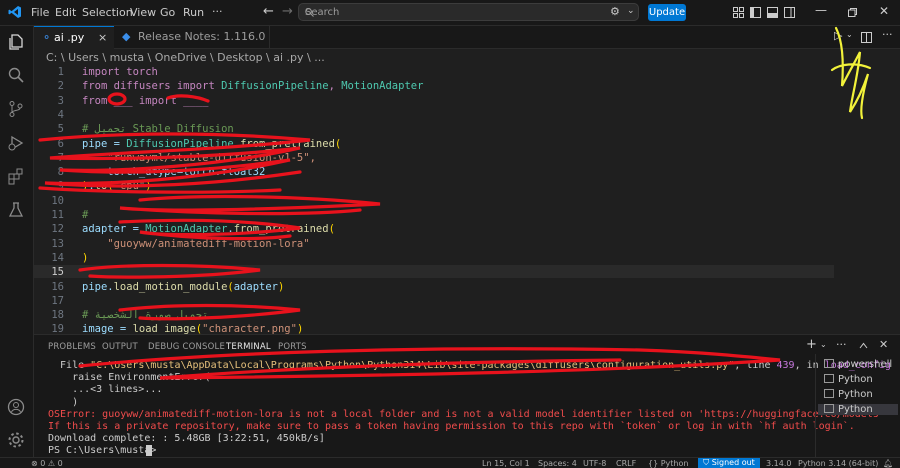  I want to click on line-number: 2, so click(60, 86).